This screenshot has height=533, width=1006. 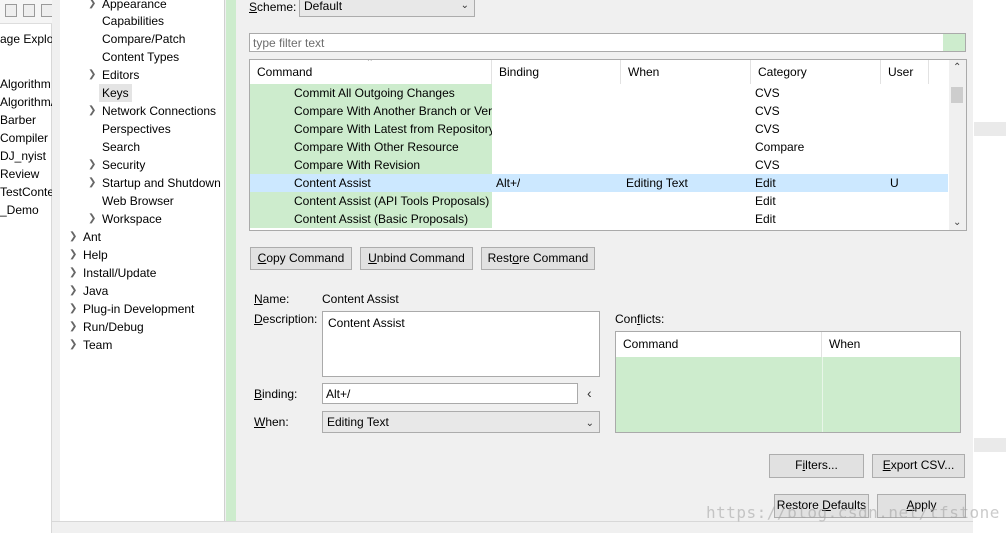 I want to click on project-item: Compiler, so click(x=26, y=138).